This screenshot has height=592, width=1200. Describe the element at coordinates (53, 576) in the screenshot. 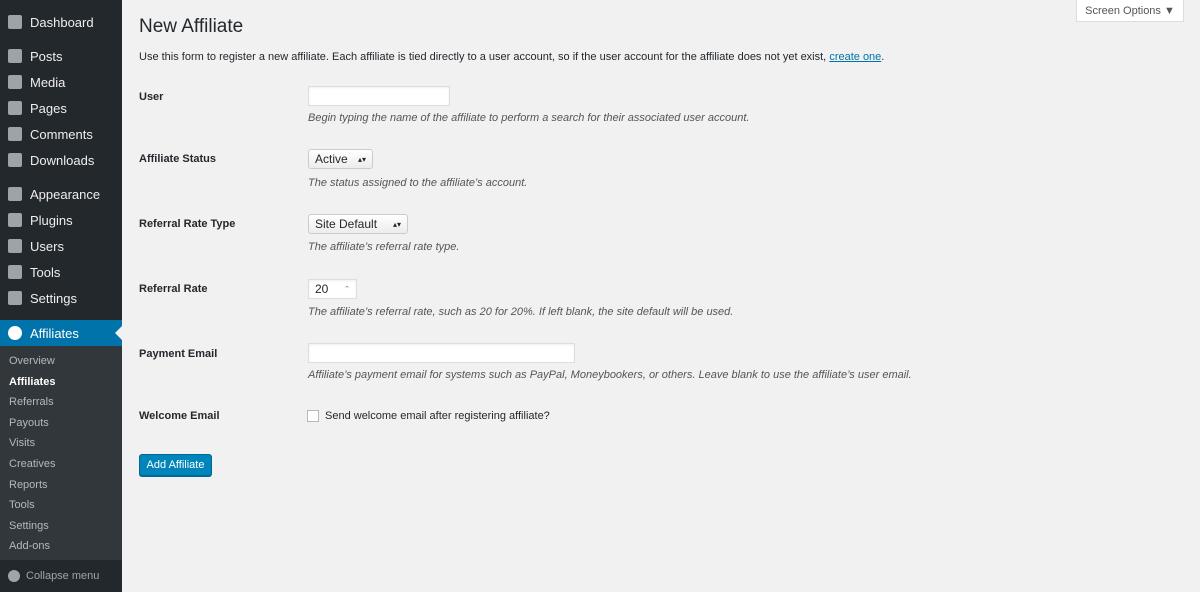

I see `collapse-menu-button: Collapse menu` at that location.